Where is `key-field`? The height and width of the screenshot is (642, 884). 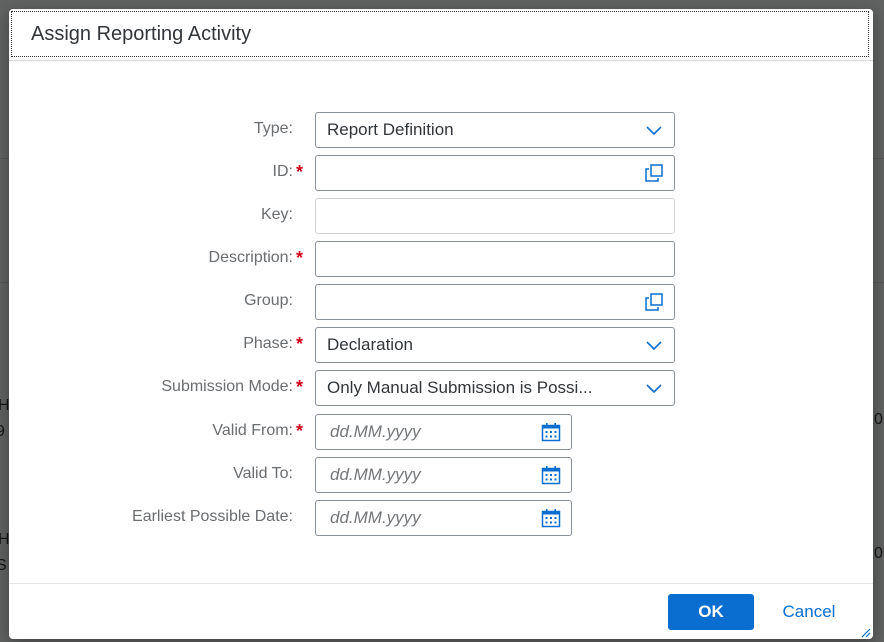
key-field is located at coordinates (495, 216).